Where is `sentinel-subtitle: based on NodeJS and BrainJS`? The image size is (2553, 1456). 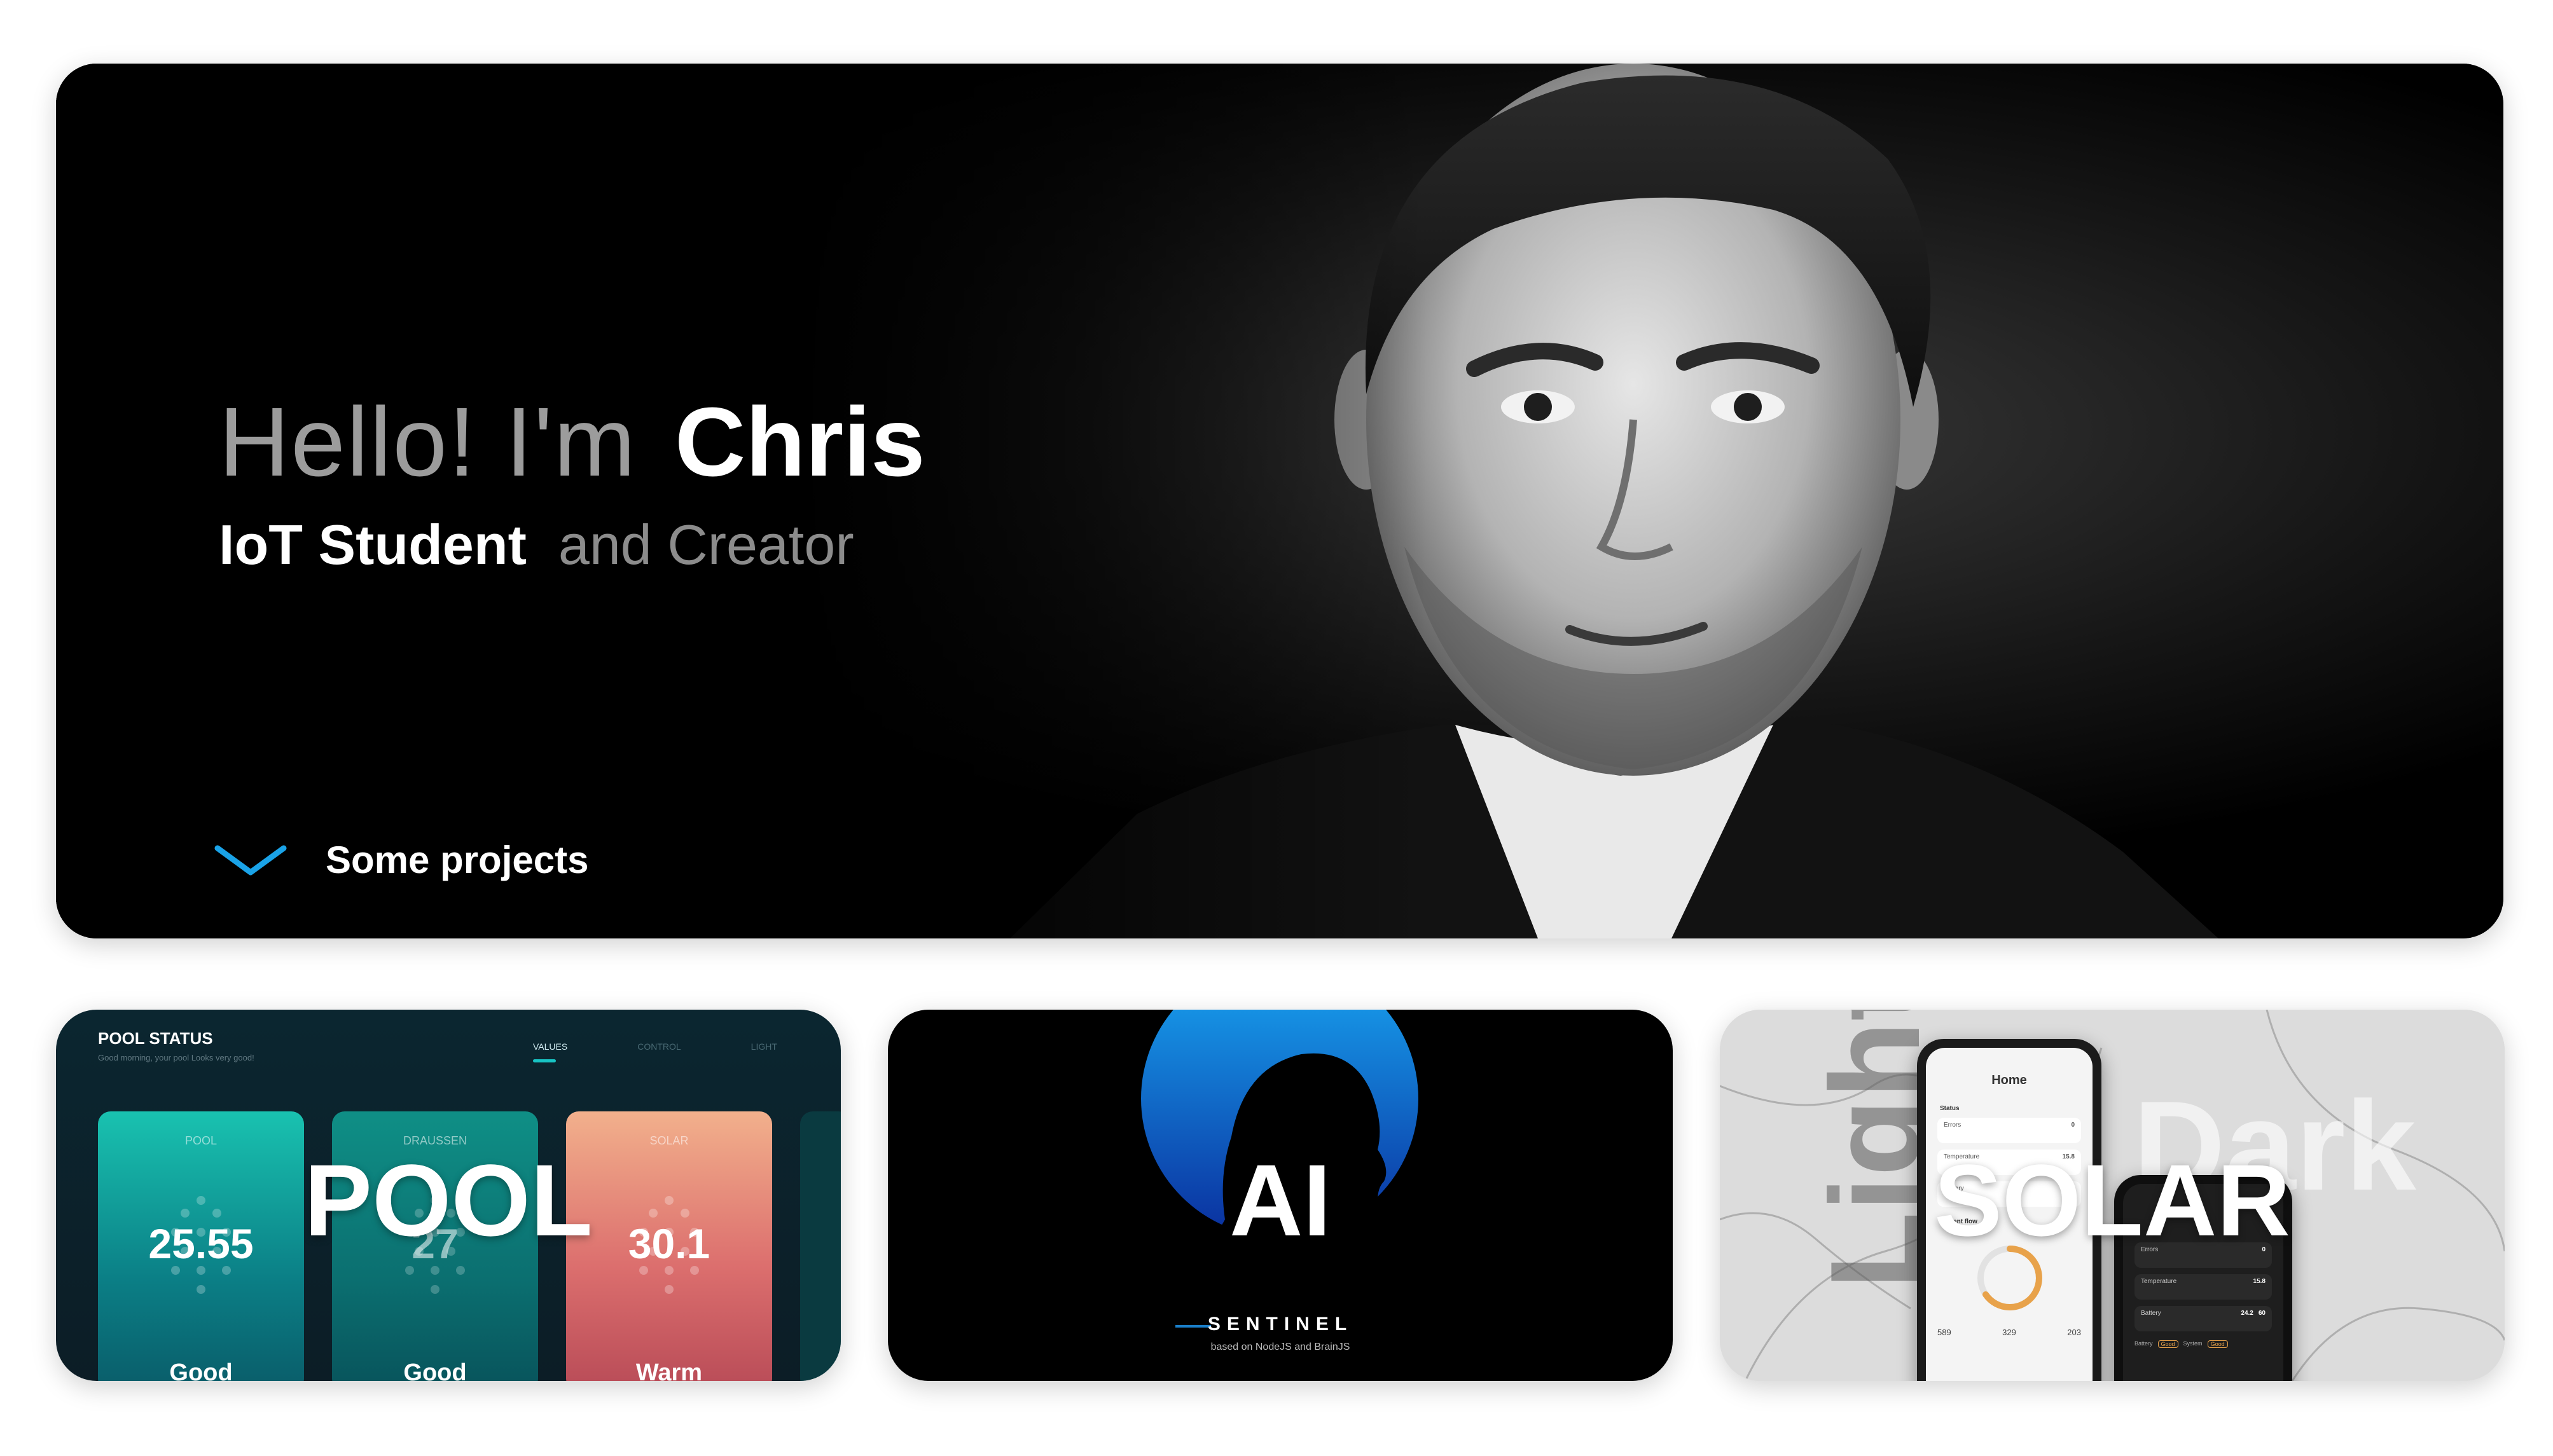 sentinel-subtitle: based on NodeJS and BrainJS is located at coordinates (1280, 1347).